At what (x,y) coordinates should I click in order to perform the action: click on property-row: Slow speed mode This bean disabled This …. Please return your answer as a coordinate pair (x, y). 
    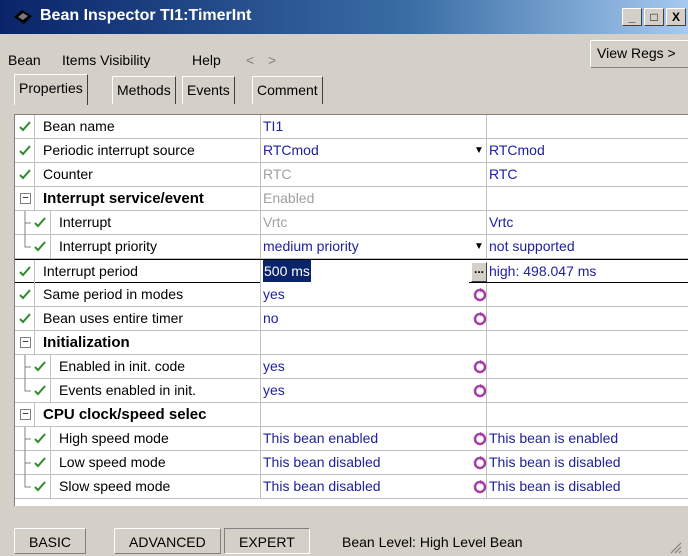
    Looking at the image, I should click on (351, 487).